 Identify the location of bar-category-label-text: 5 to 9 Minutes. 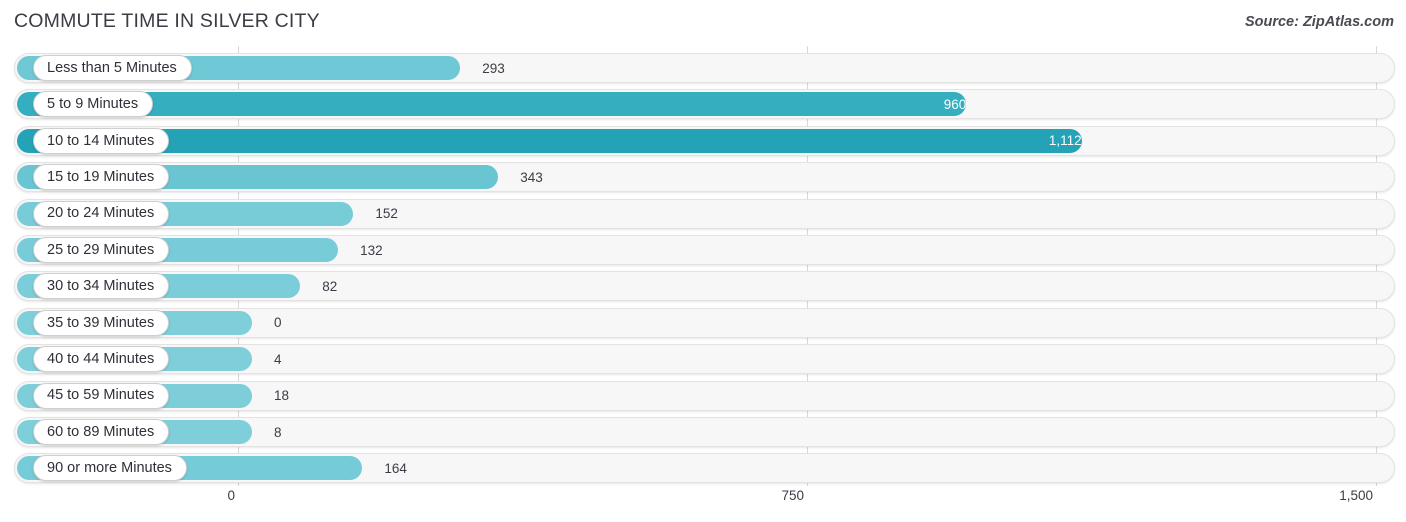
(93, 104).